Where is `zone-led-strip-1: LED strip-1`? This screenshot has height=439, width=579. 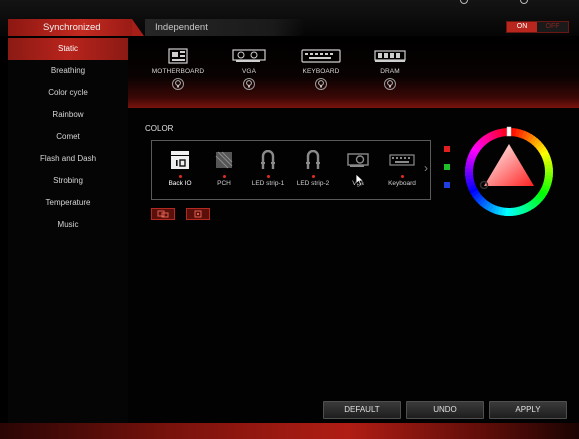 zone-led-strip-1: LED strip-1 is located at coordinates (268, 168).